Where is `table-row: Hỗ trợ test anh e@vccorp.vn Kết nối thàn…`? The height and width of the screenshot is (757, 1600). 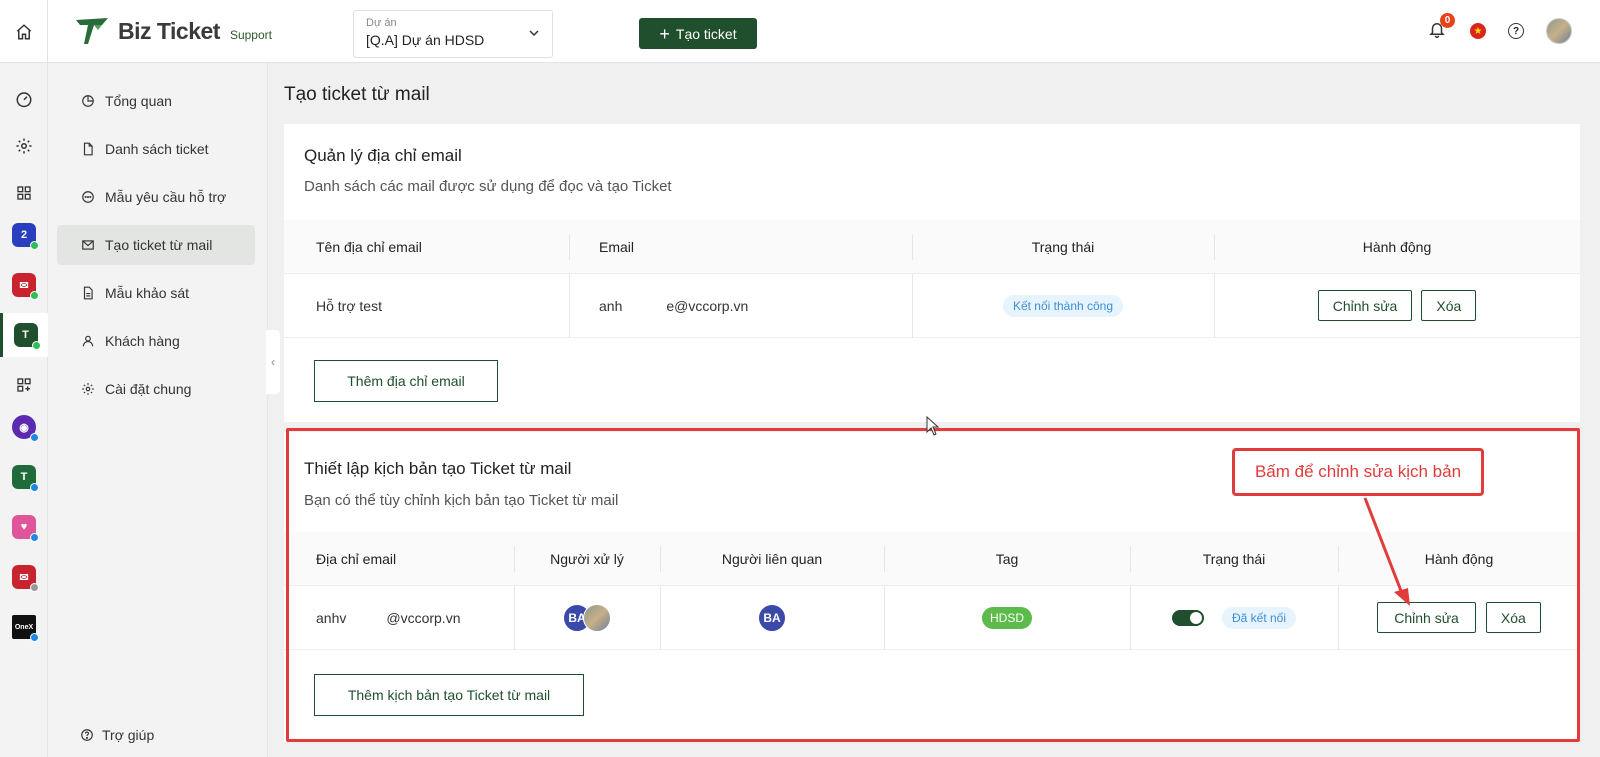 table-row: Hỗ trợ test anh e@vccorp.vn Kết nối thàn… is located at coordinates (932, 306).